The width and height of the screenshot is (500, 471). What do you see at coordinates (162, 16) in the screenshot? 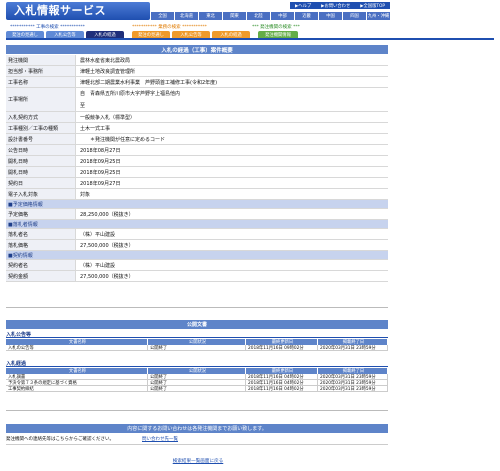
I see `region-tab-national: 全国` at bounding box center [162, 16].